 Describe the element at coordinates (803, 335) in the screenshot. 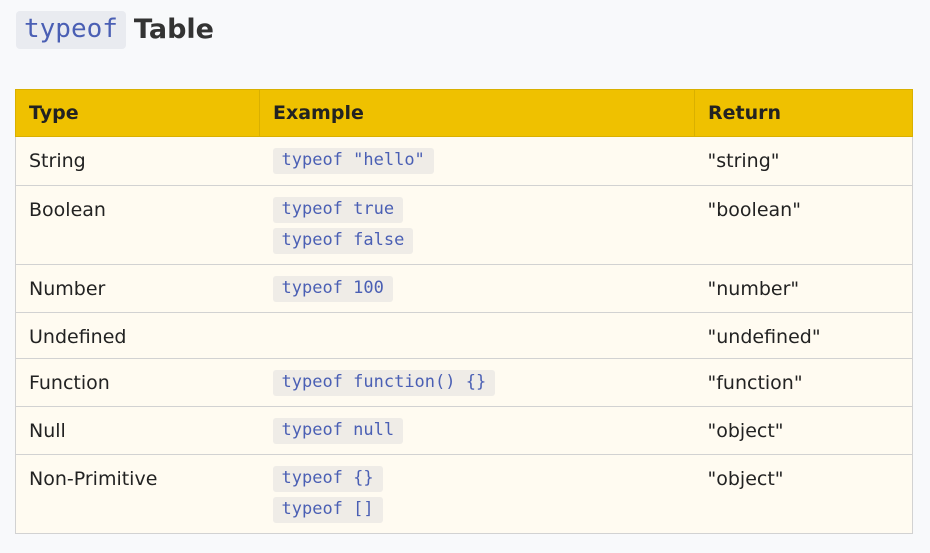

I see `return-cell: "undefined"` at that location.